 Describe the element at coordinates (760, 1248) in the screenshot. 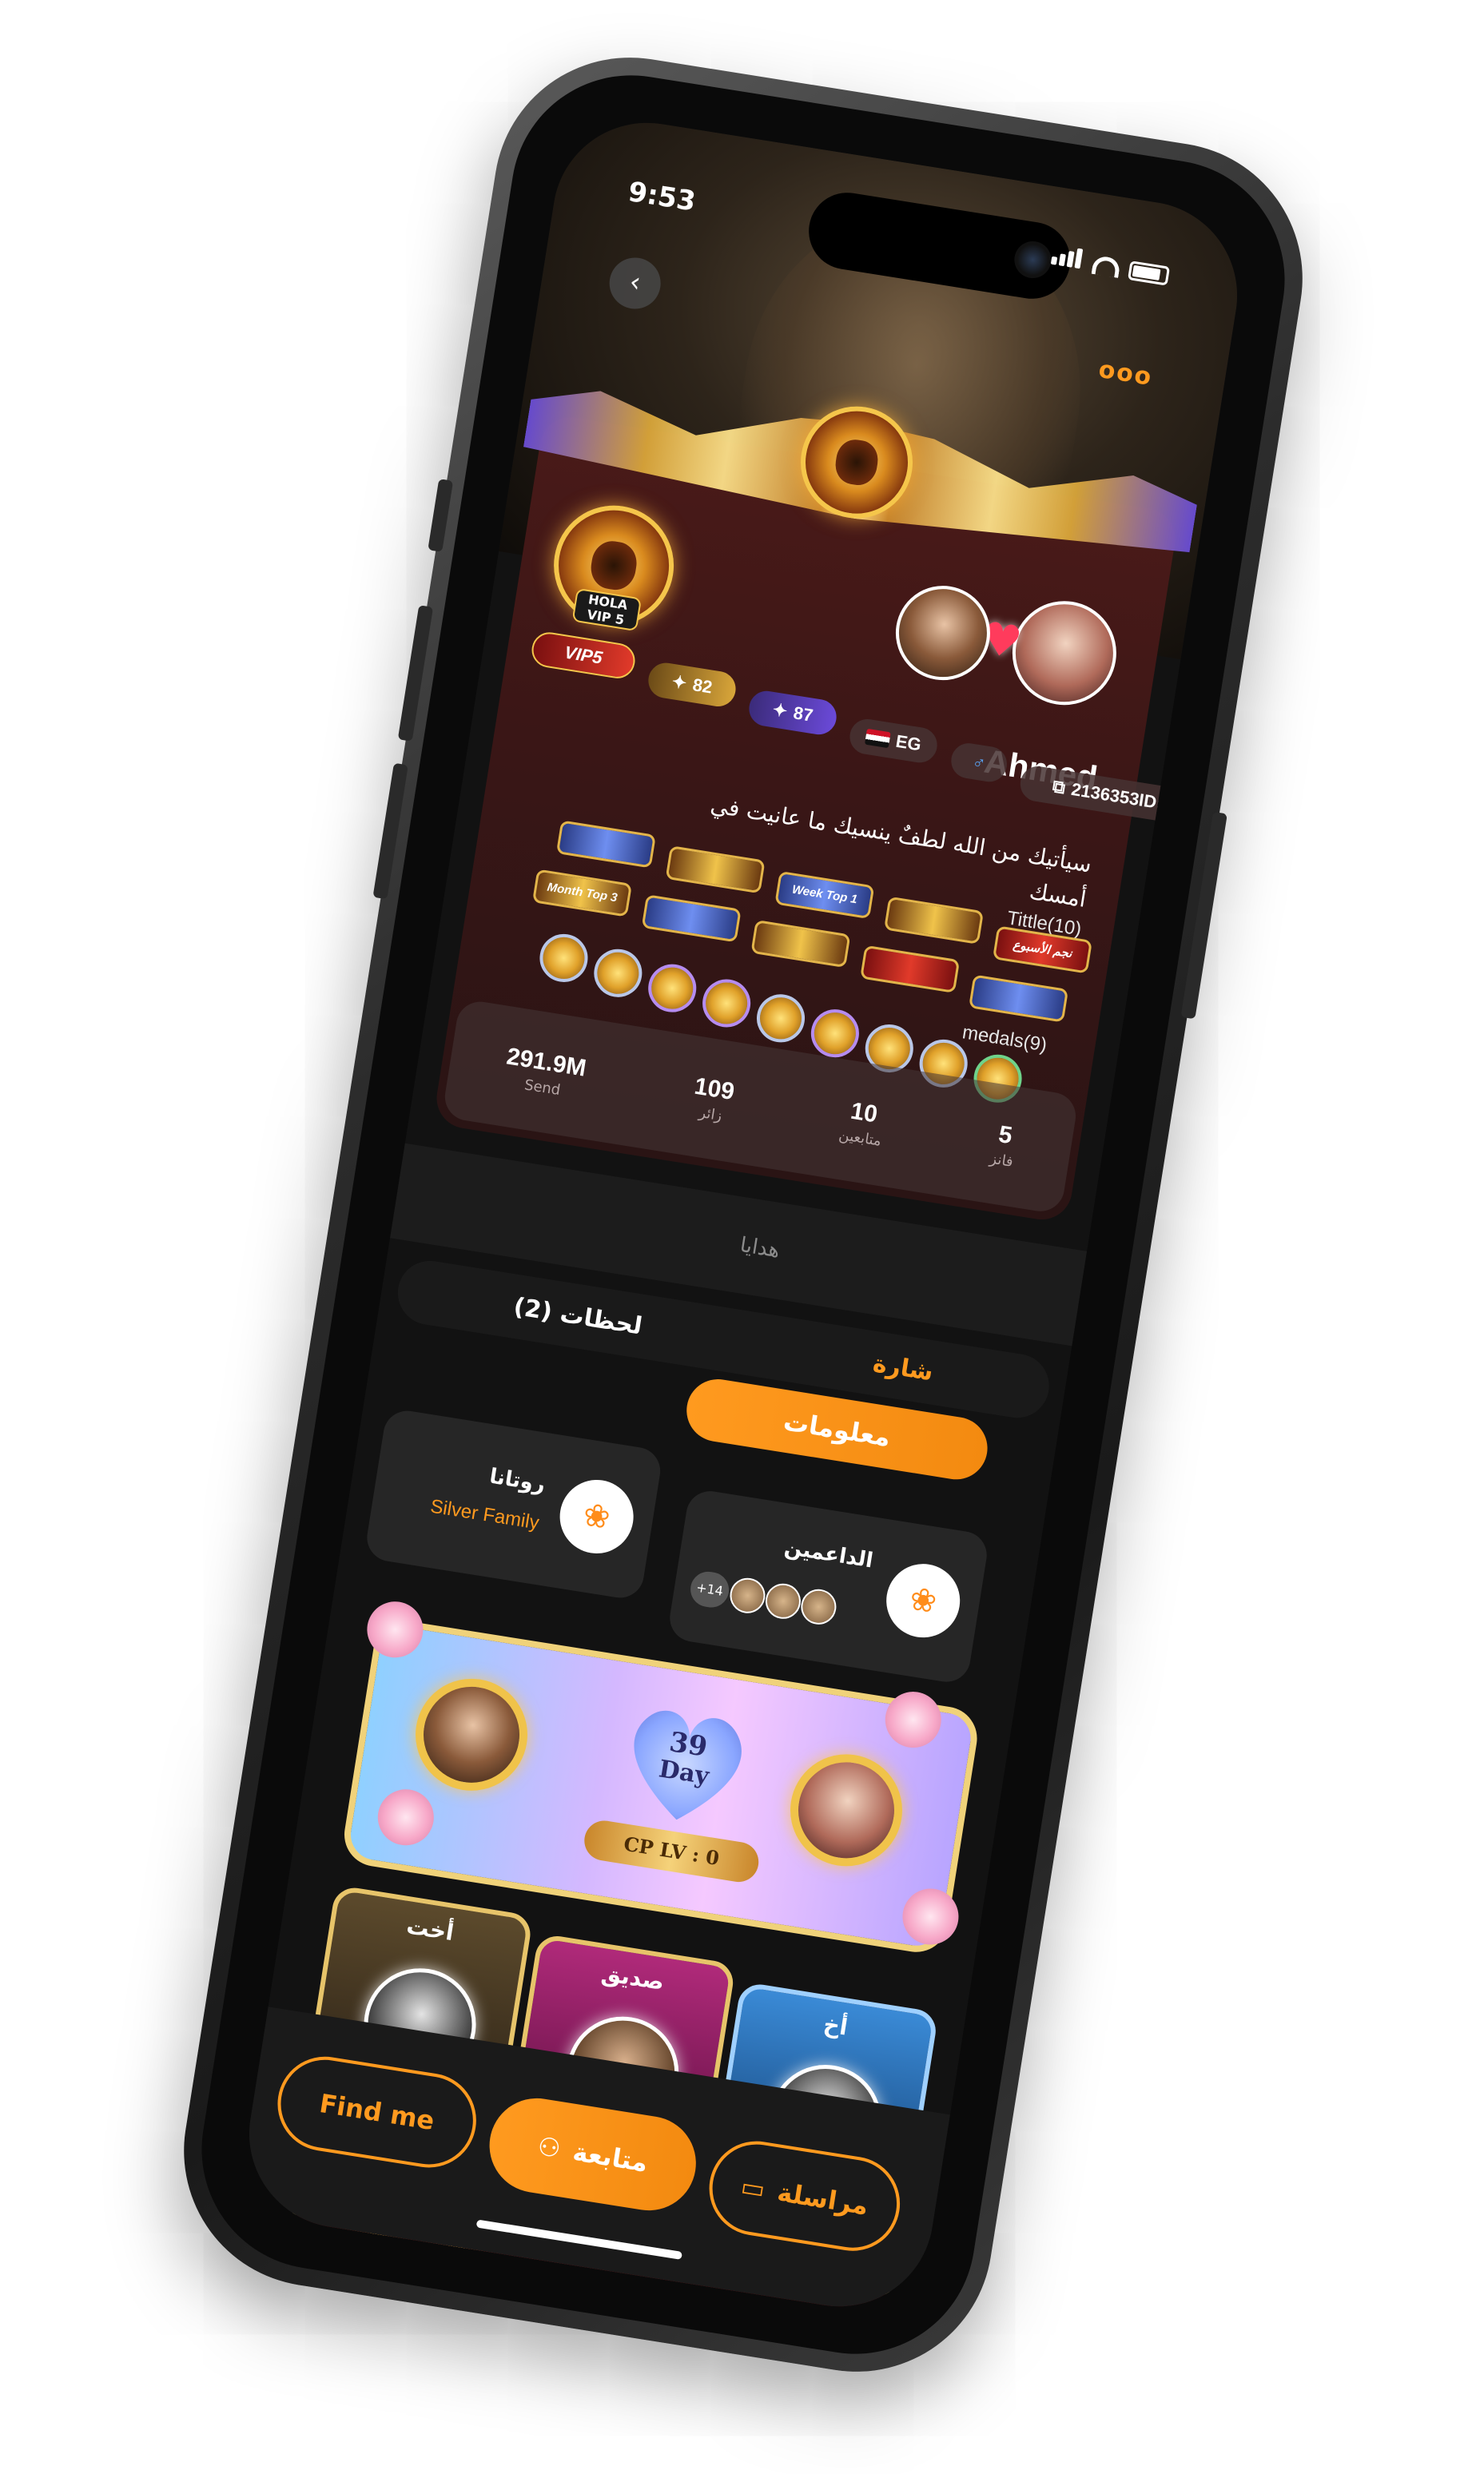

I see `tab-gifts: هدايا` at that location.